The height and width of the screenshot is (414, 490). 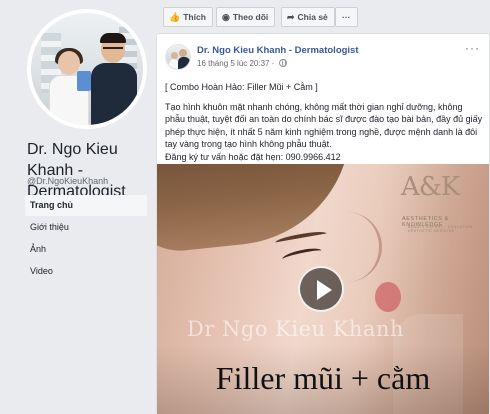 I want to click on follow-label: Theo dõi, so click(x=250, y=17).